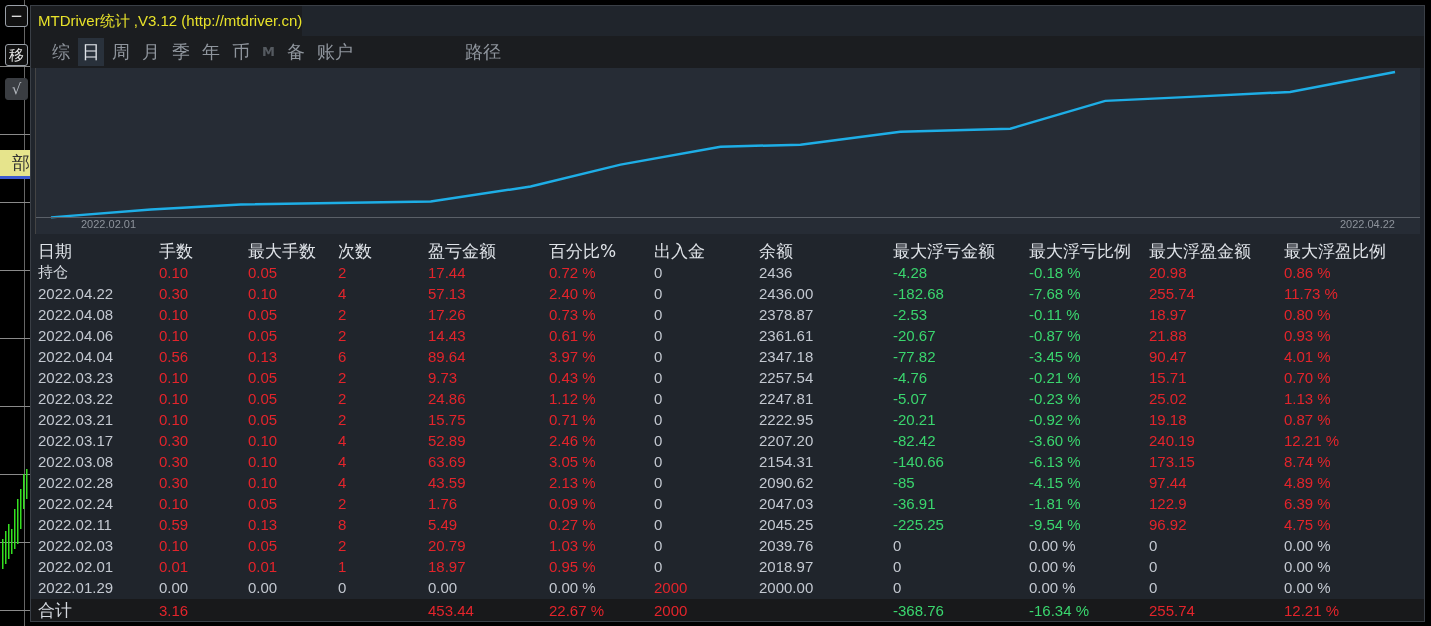 The width and height of the screenshot is (1431, 626). I want to click on table-cell-text: 2022.02.24, so click(76, 503).